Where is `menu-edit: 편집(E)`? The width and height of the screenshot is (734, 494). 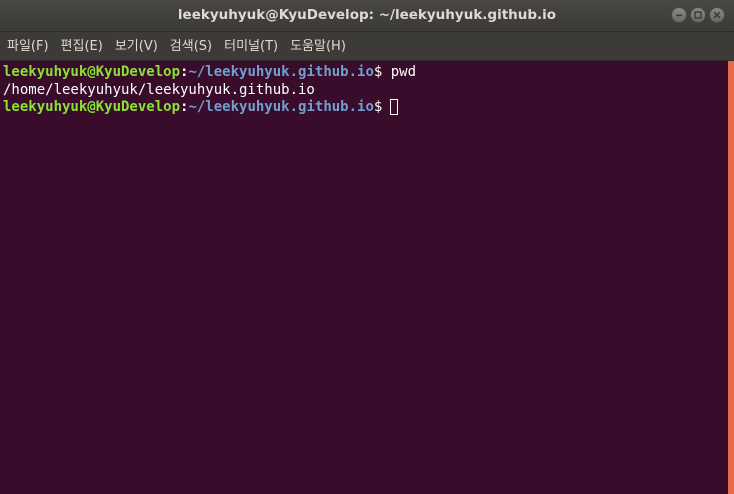 menu-edit: 편집(E) is located at coordinates (82, 46).